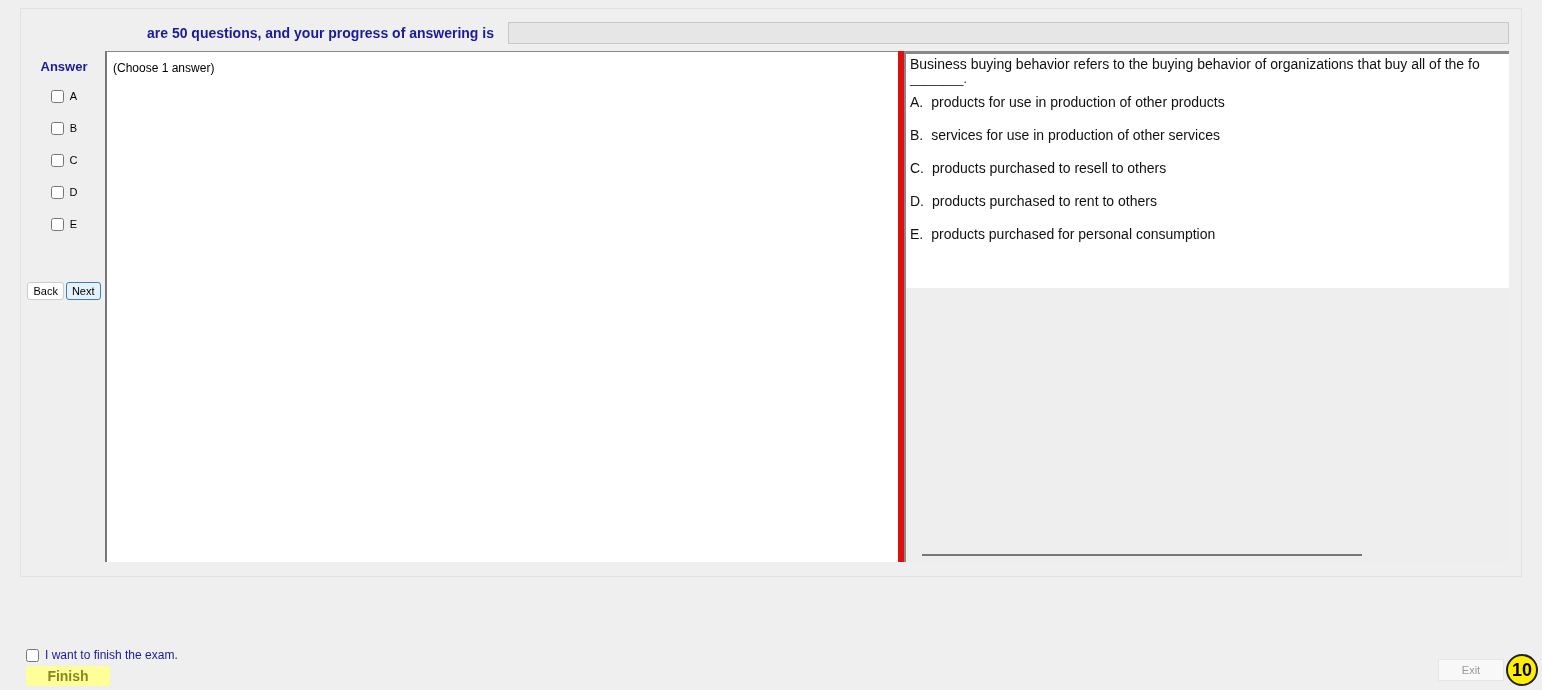 Image resolution: width=1542 pixels, height=690 pixels. I want to click on option-label: C, so click(73, 160).